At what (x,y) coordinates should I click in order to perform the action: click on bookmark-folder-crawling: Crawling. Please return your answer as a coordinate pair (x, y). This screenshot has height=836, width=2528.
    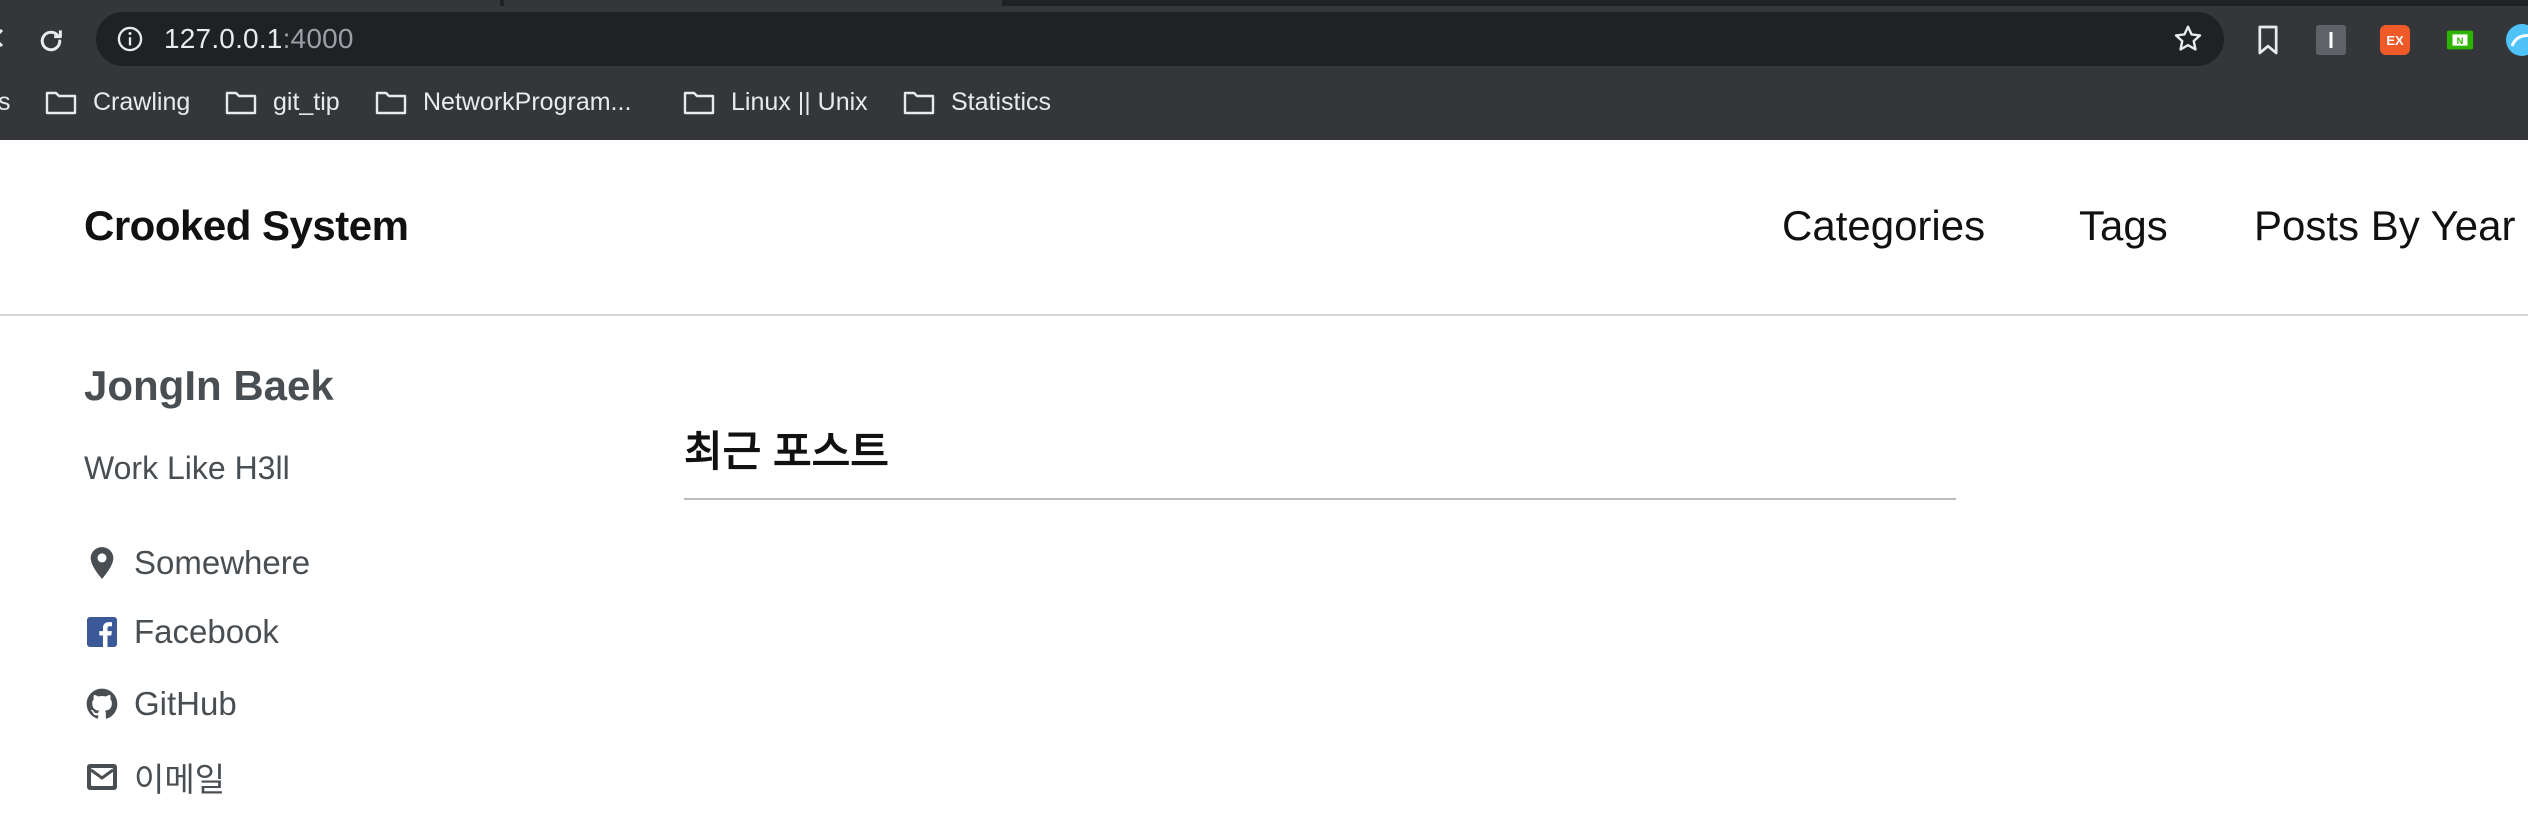
    Looking at the image, I should click on (117, 102).